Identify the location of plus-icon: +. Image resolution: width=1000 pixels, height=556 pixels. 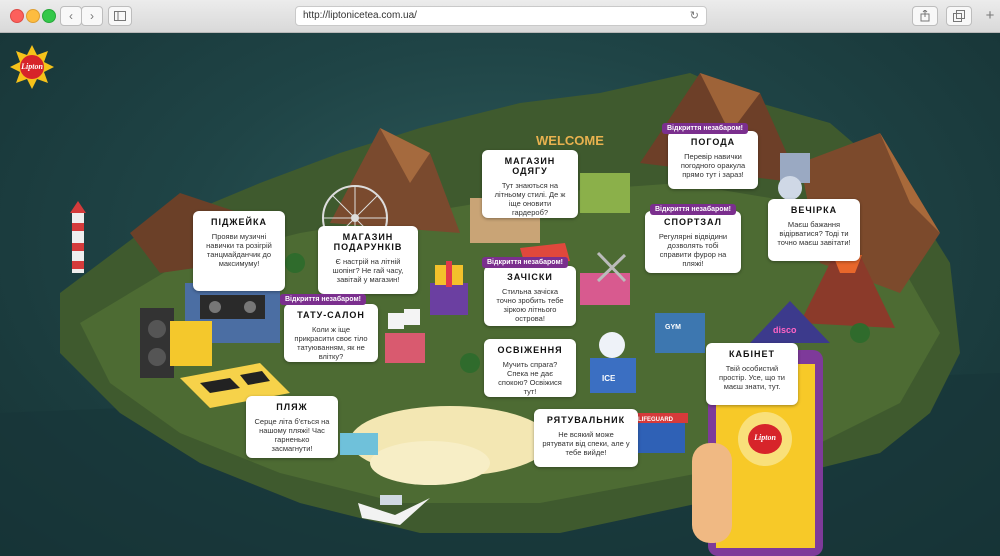
(990, 15).